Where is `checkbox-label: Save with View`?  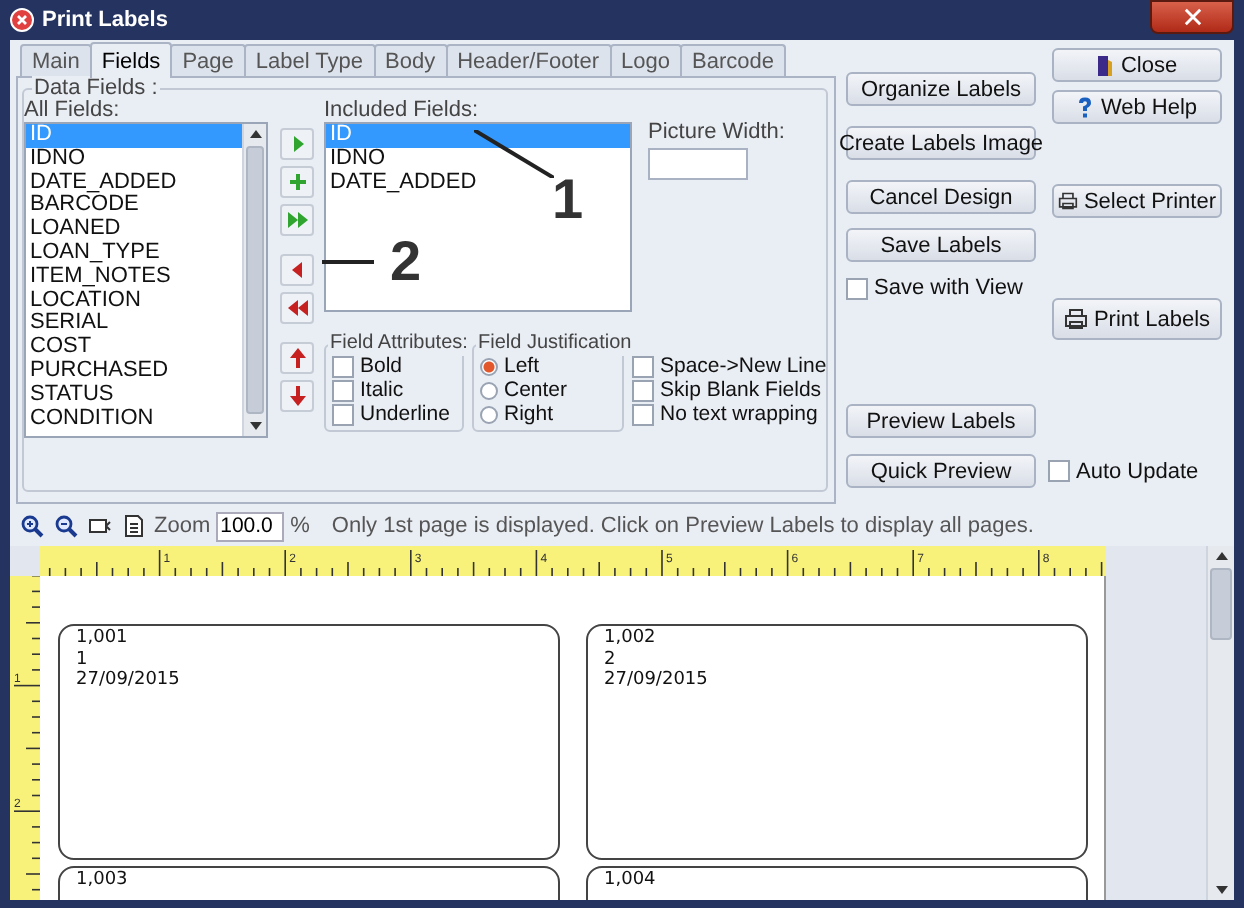
checkbox-label: Save with View is located at coordinates (948, 288).